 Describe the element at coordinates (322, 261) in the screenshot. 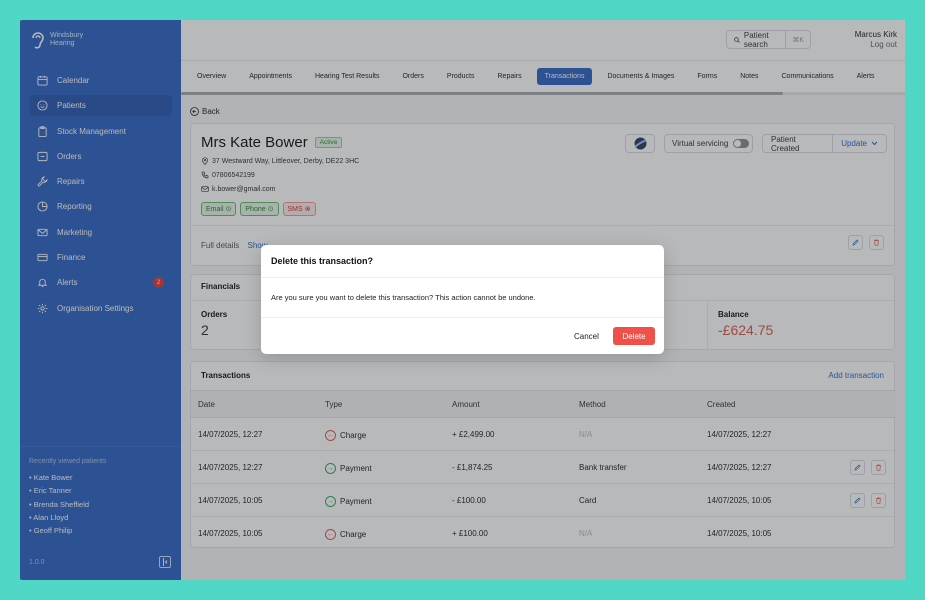

I see `dialog-title: Delete this transaction?` at that location.